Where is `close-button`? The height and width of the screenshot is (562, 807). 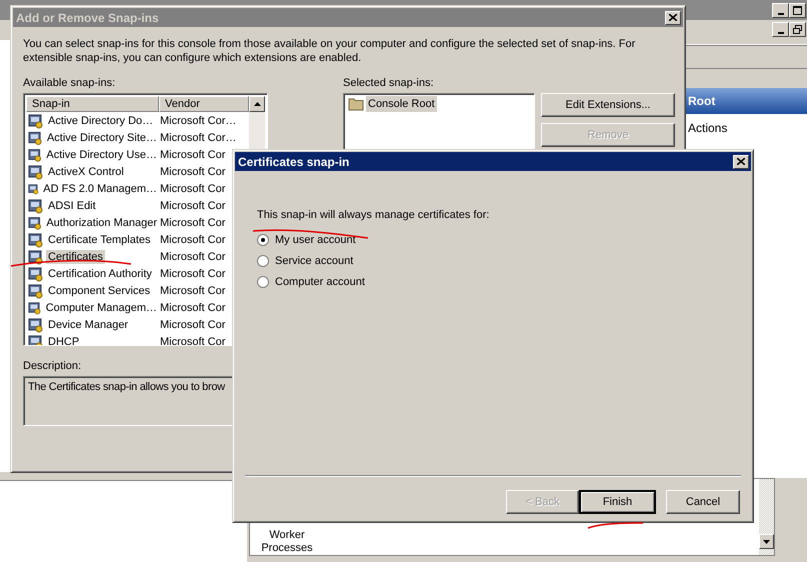
close-button is located at coordinates (741, 161).